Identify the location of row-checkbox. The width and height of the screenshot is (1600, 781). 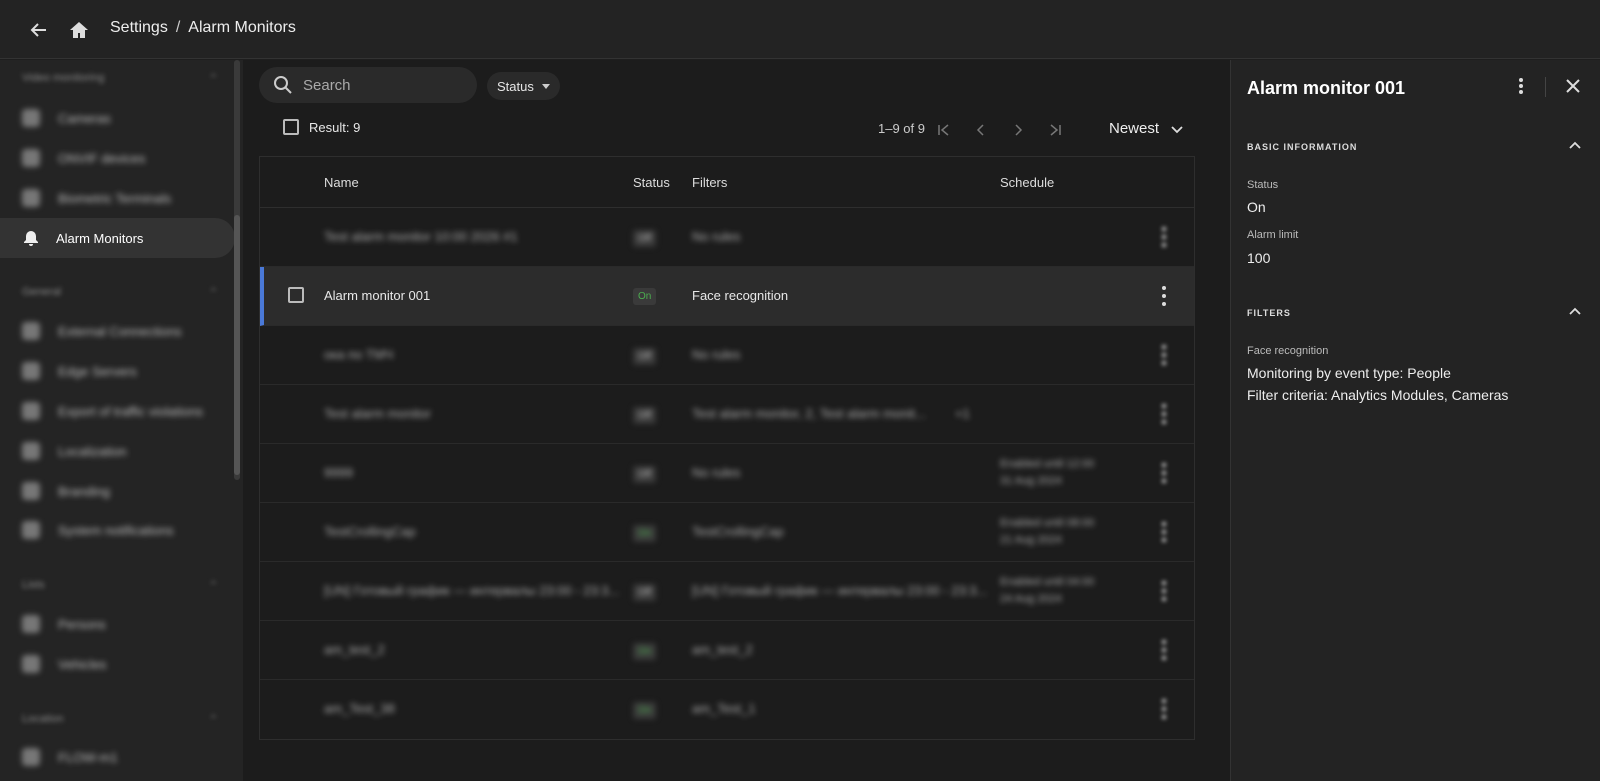
(296, 296).